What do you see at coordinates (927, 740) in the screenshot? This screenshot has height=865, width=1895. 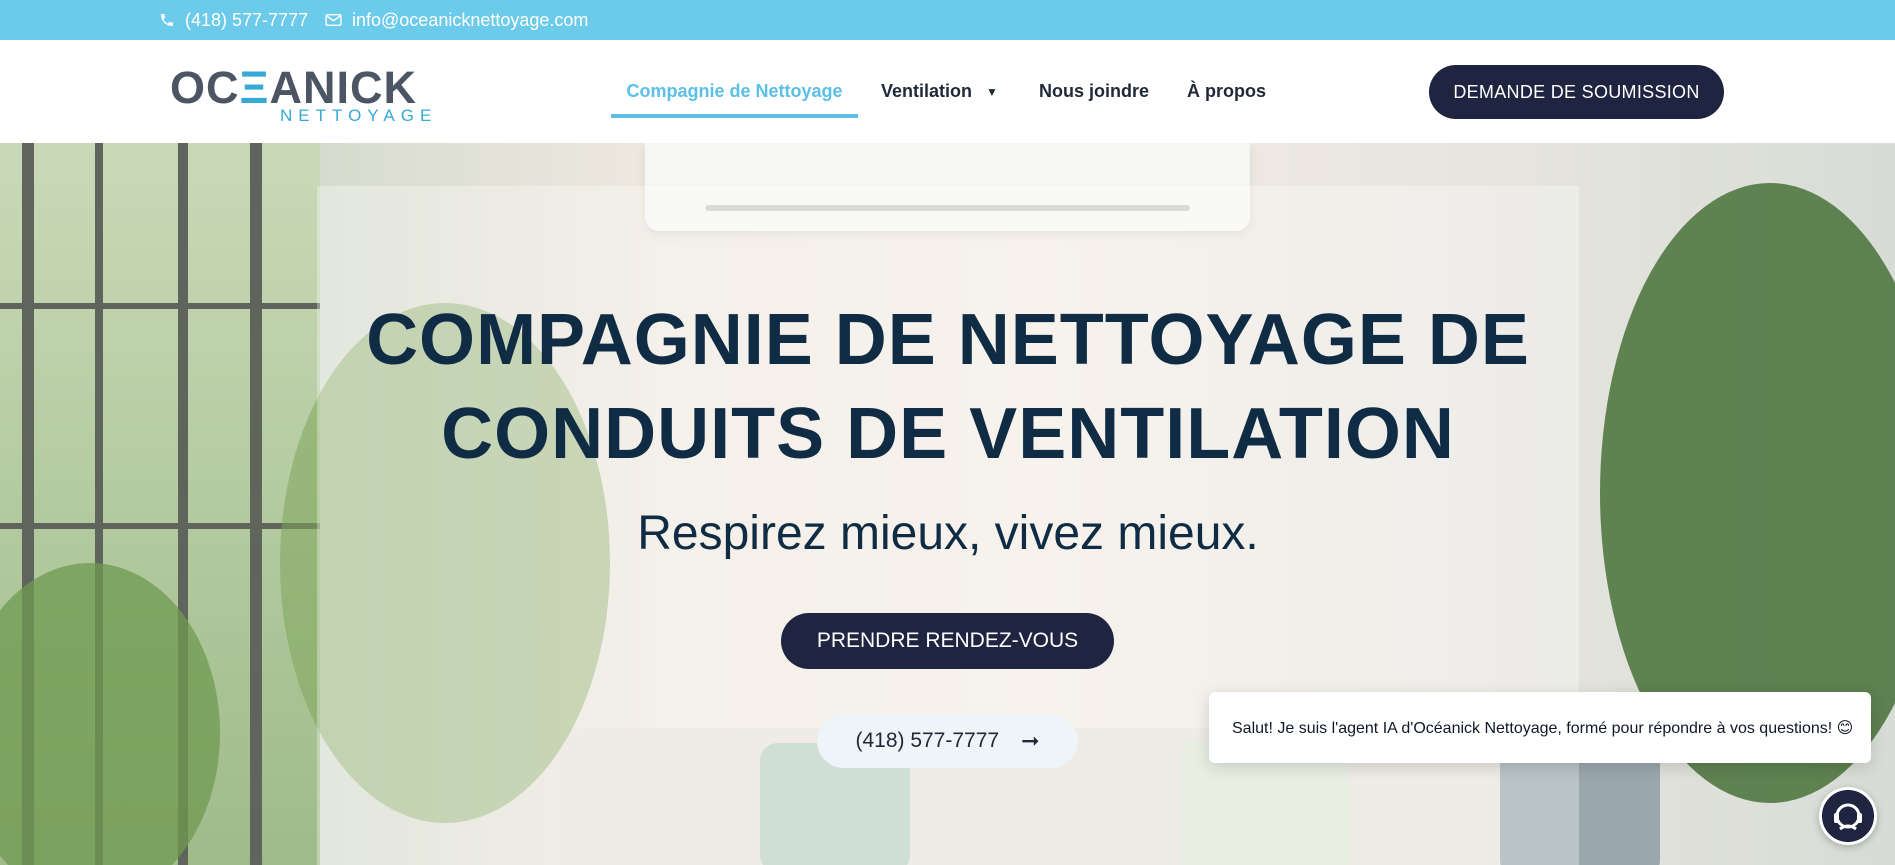 I see `call-phone-label: (418) 577-7777` at bounding box center [927, 740].